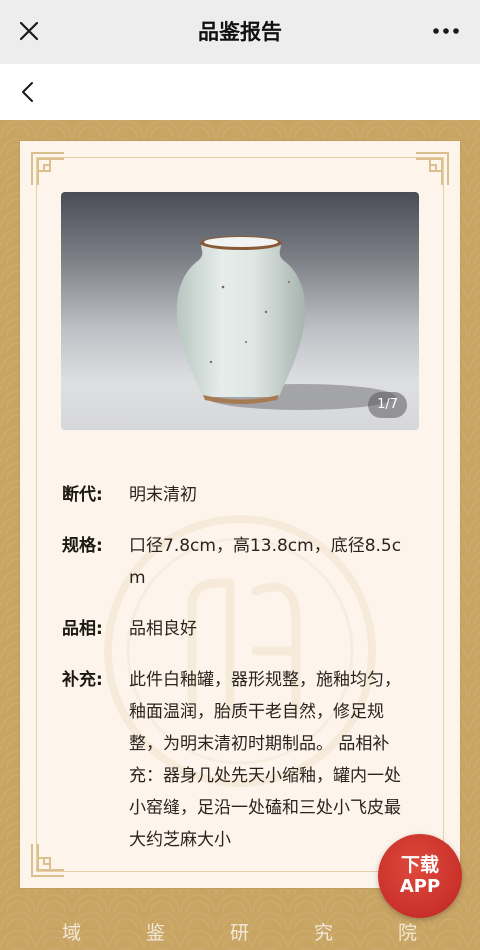  I want to click on footer-char: 究, so click(324, 933).